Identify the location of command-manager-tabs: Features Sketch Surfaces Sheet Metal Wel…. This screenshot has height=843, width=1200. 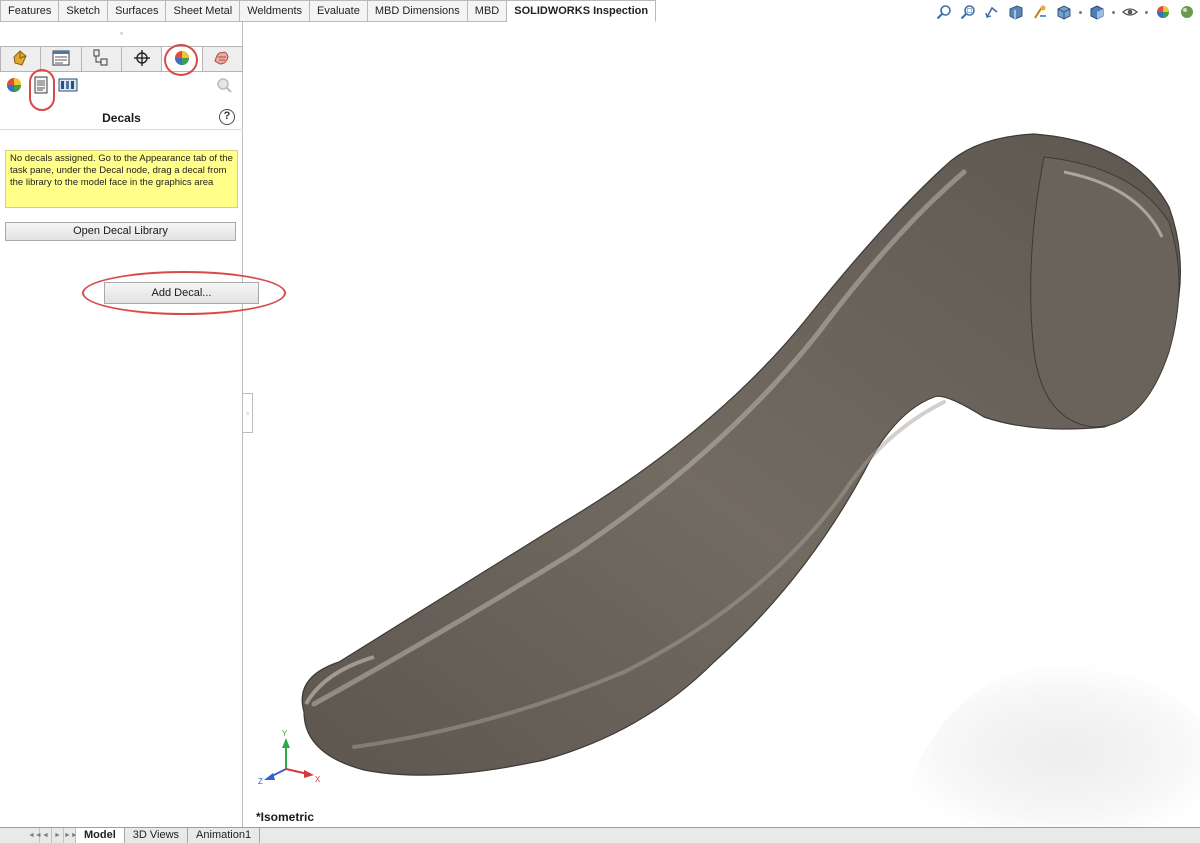
(328, 11).